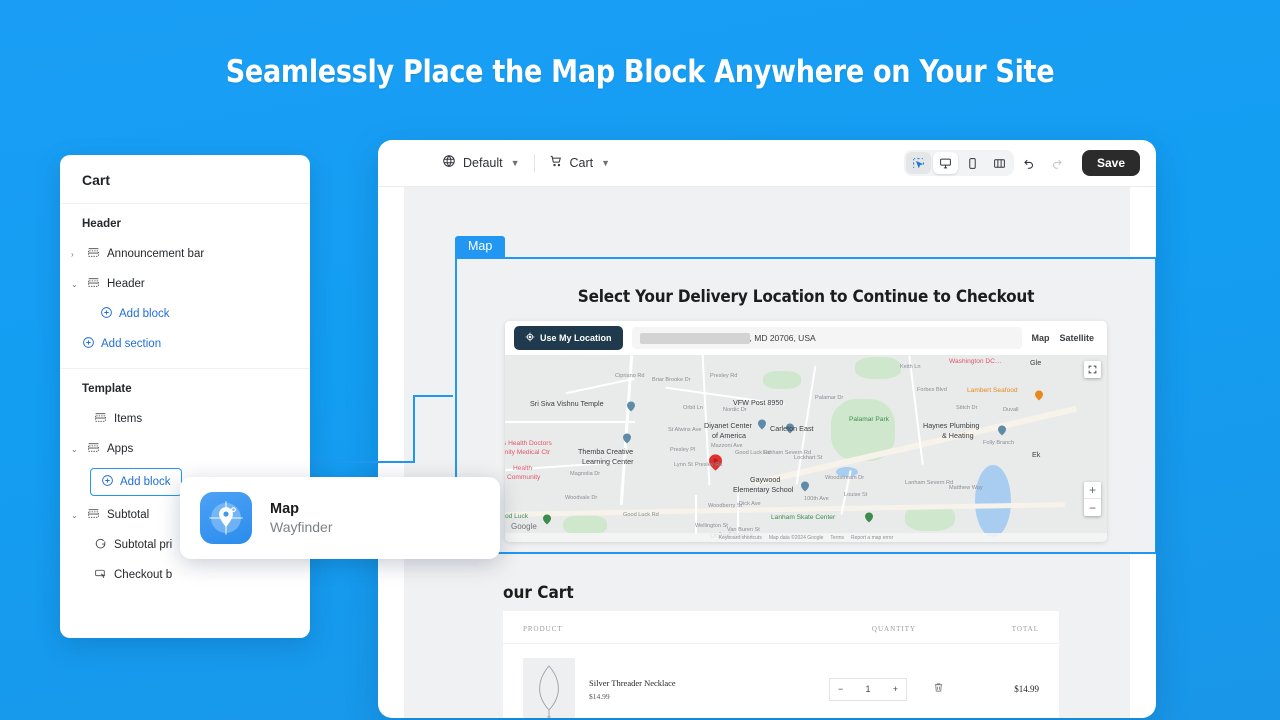  Describe the element at coordinates (1011, 410) in the screenshot. I see `map-label: Duvall` at that location.